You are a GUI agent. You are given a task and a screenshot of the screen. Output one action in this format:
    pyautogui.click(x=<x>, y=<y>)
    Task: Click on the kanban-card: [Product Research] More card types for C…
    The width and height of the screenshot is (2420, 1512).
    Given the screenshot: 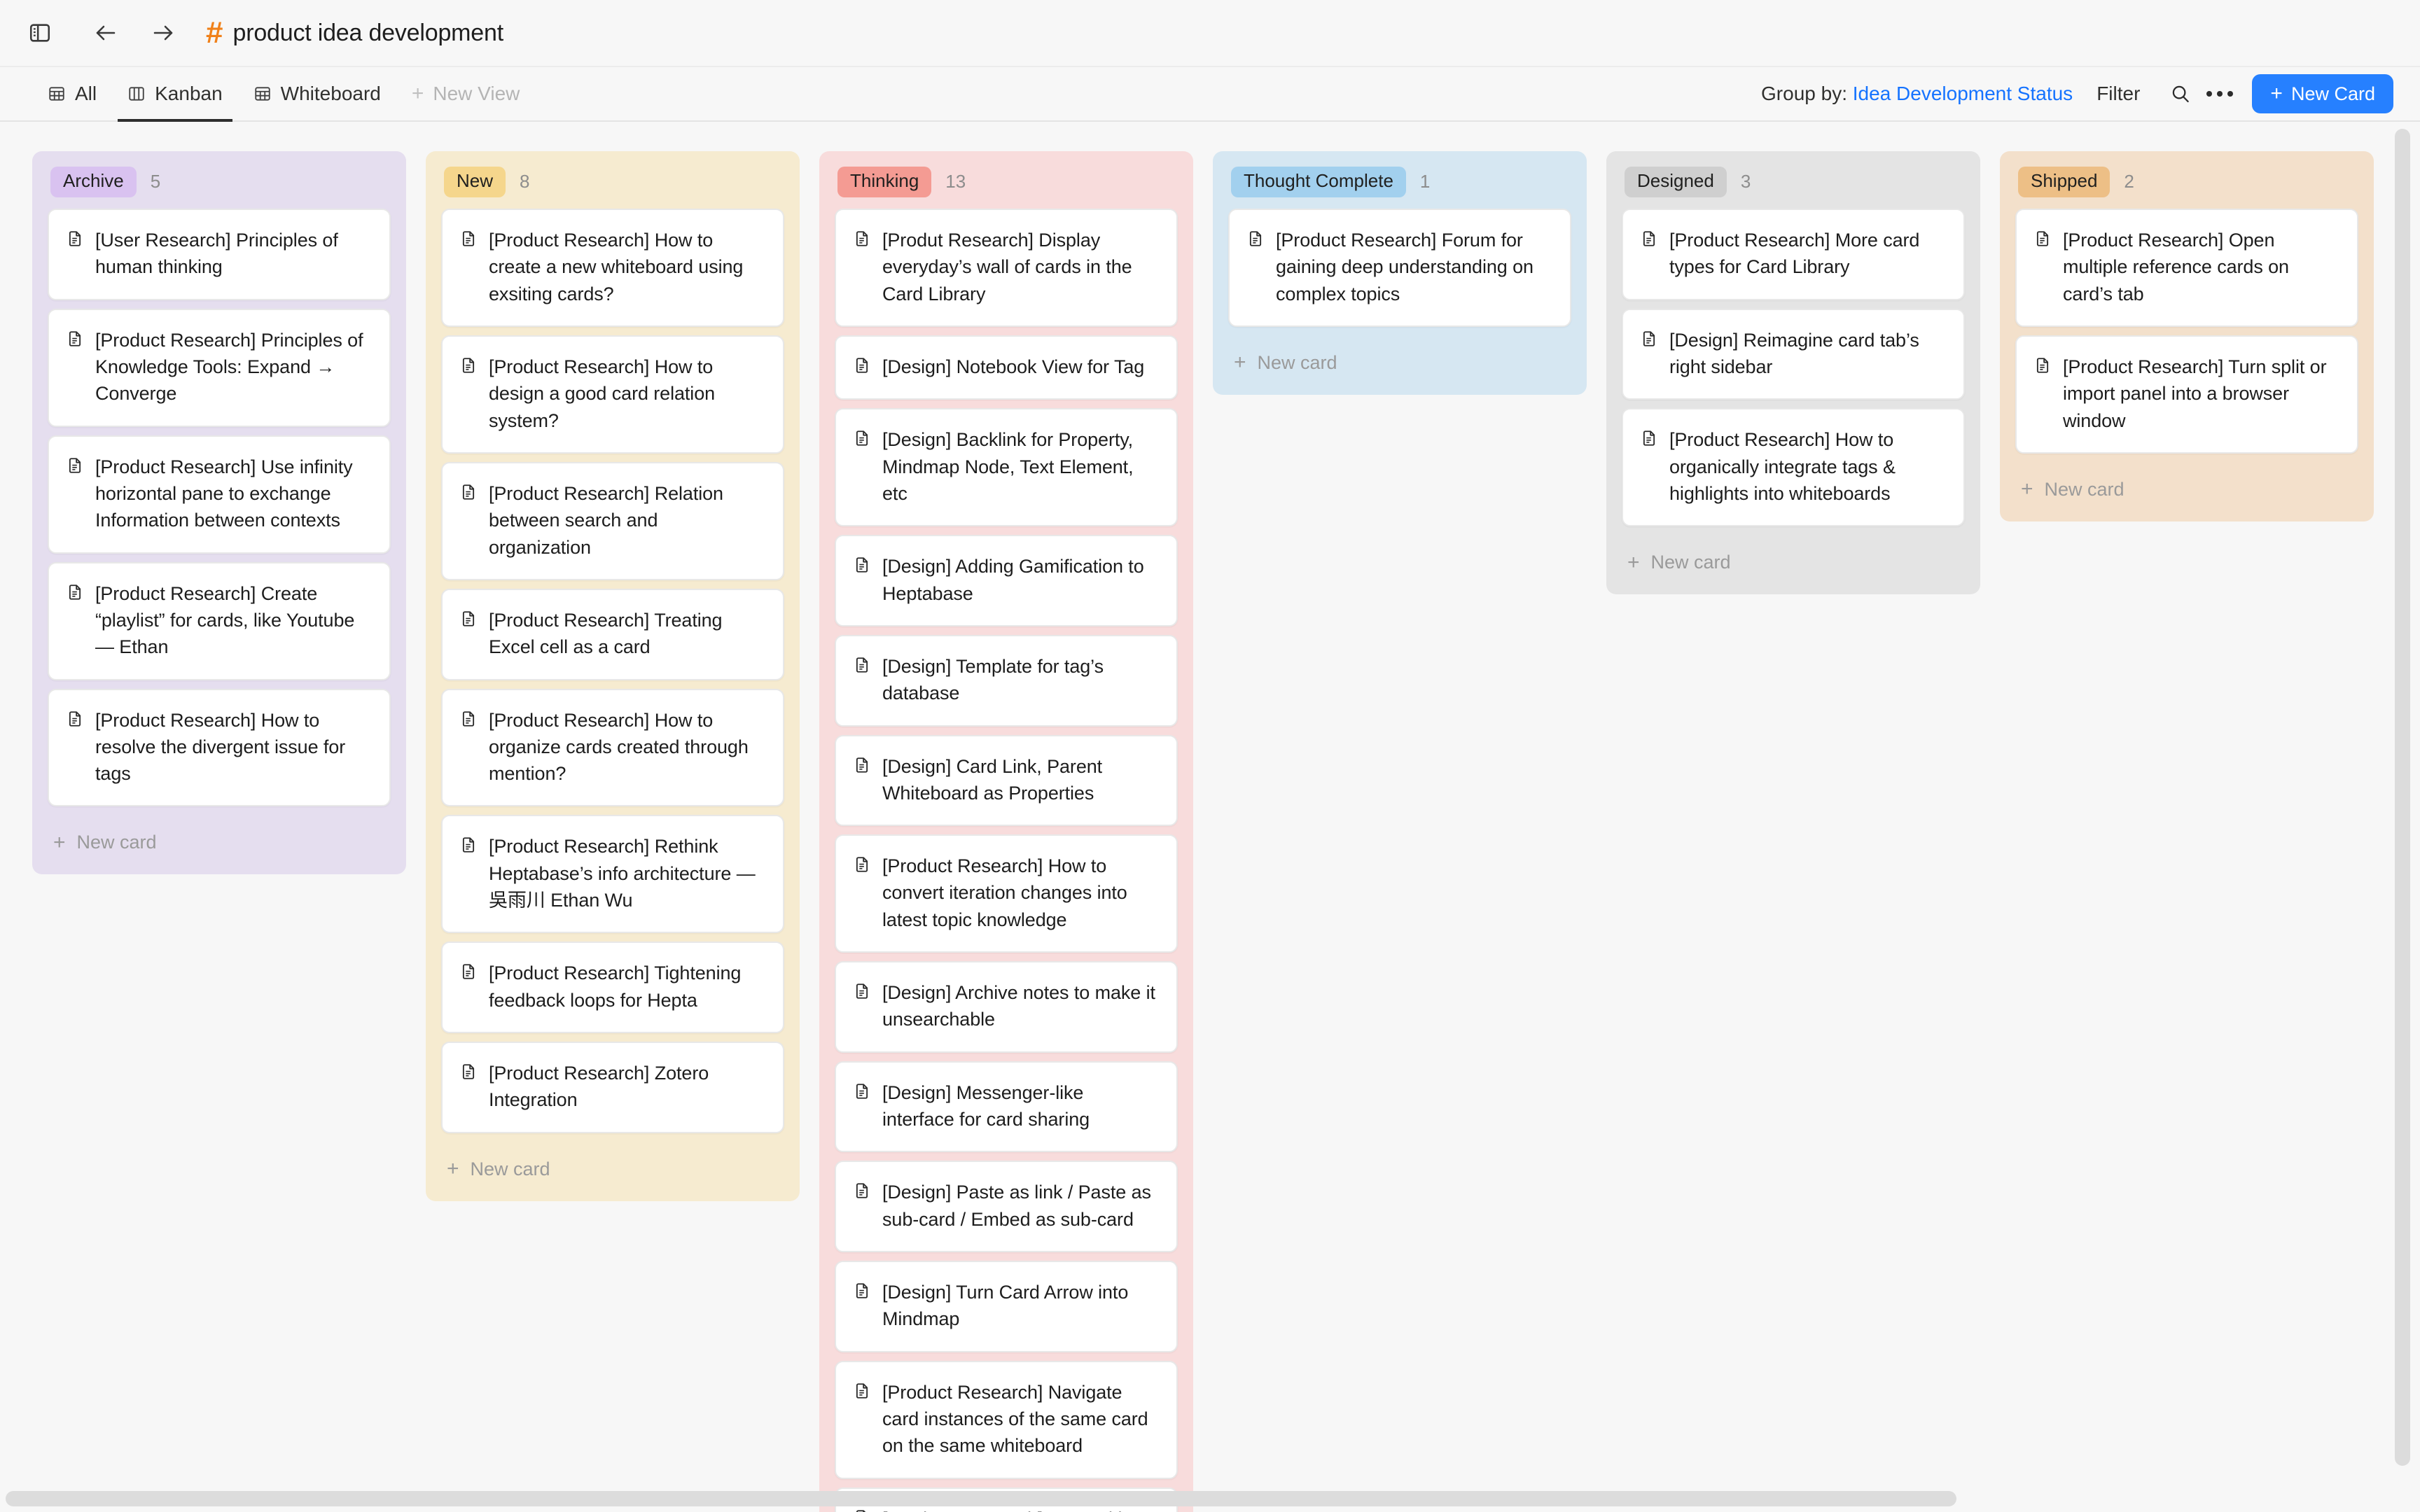 What is the action you would take?
    pyautogui.click(x=1794, y=254)
    